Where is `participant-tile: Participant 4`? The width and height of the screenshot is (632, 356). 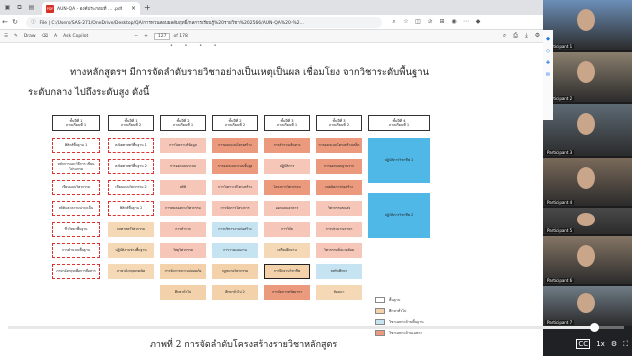
participant-tile: Participant 4 is located at coordinates (587, 182).